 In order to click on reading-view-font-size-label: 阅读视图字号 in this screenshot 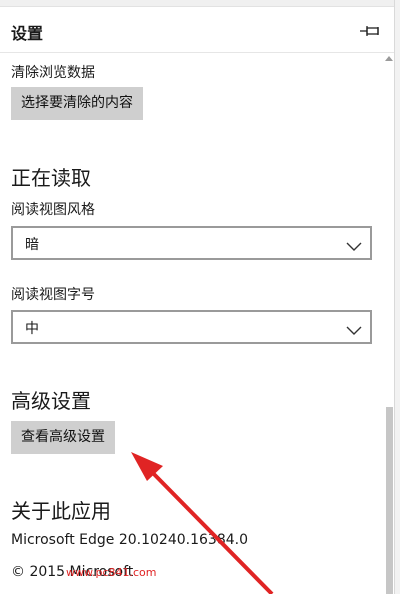, I will do `click(53, 295)`.